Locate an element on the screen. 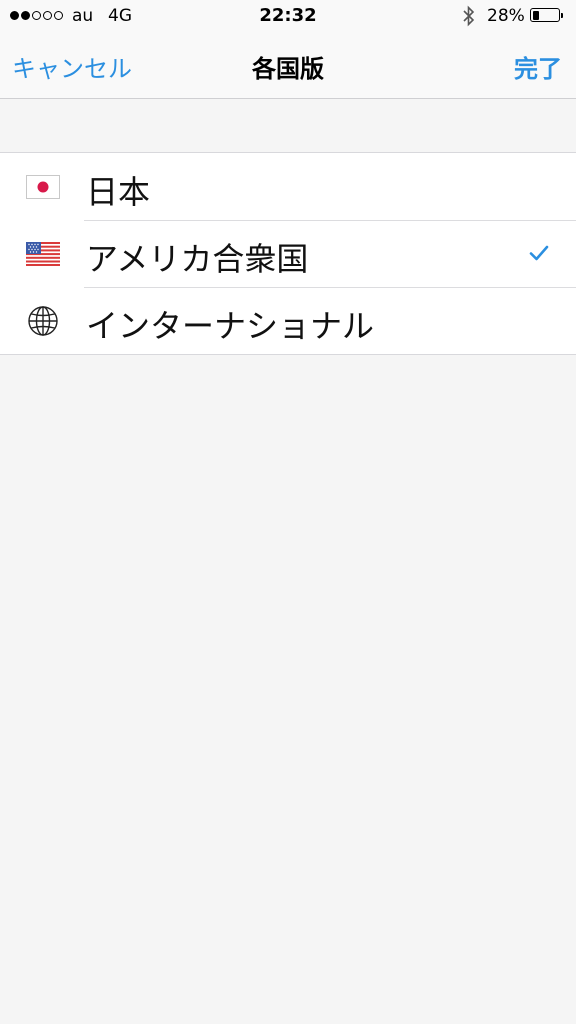  bluetooth-icon is located at coordinates (469, 16).